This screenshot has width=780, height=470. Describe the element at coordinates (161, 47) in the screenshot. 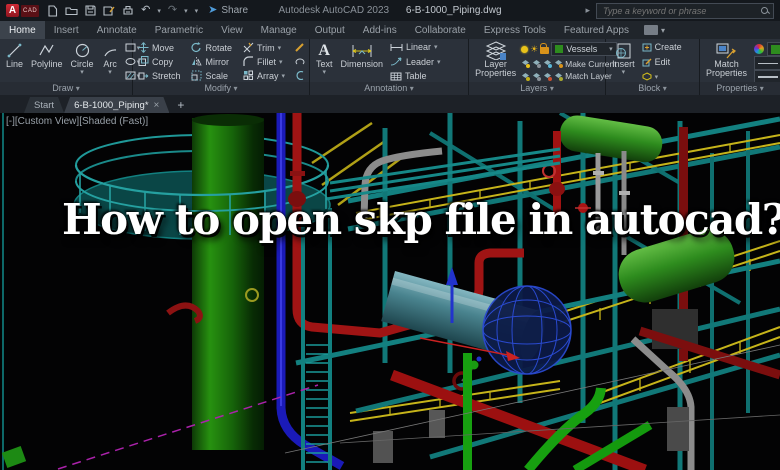

I see `move-button: Move` at that location.